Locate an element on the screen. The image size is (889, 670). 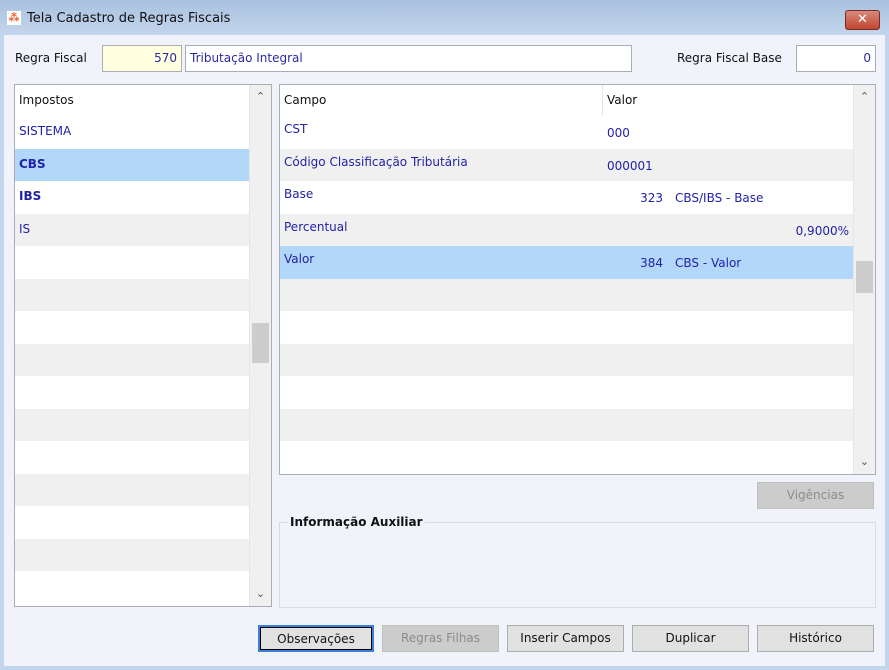
informacao-auxiliar-label: Informação Auxiliar is located at coordinates (356, 522).